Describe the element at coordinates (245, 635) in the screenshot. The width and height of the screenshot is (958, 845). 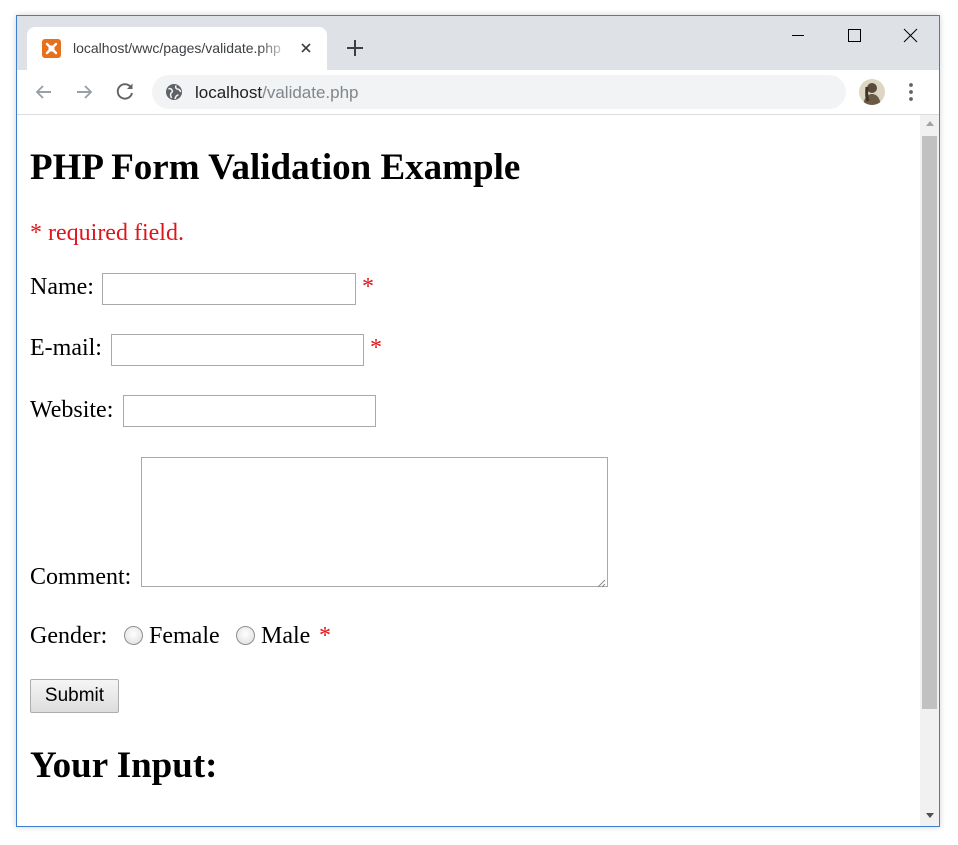
I see `male-radio` at that location.